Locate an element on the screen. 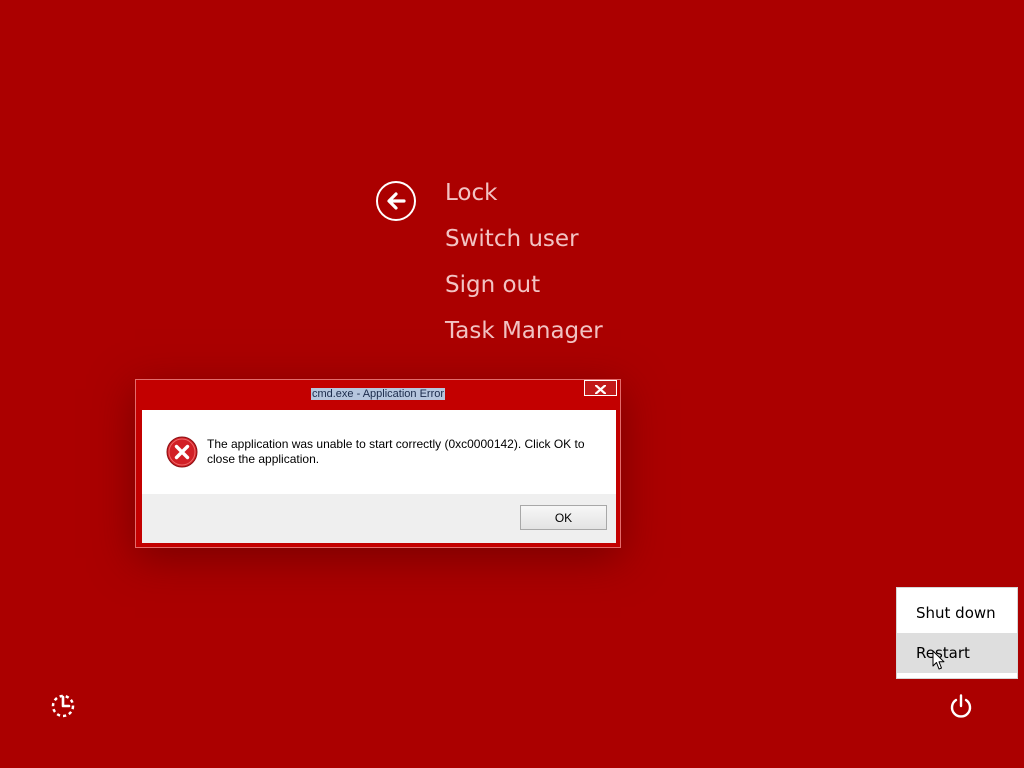 The width and height of the screenshot is (1024, 768). ease-of-access-button is located at coordinates (63, 706).